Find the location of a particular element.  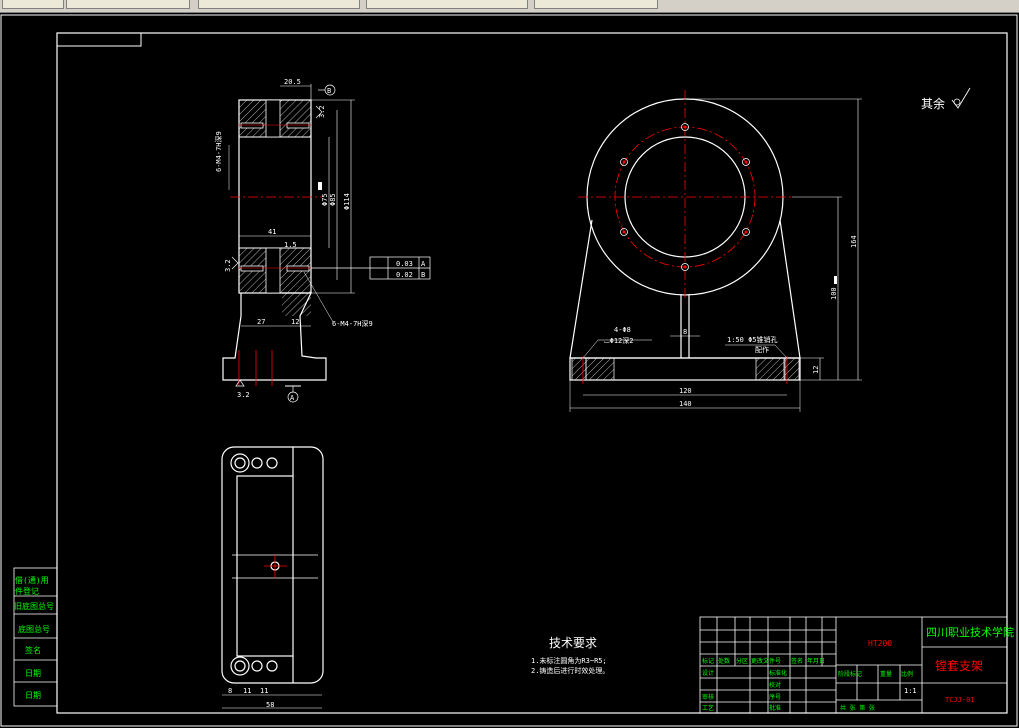

tech-line-2: 2.铸造后进行时效处理。 is located at coordinates (570, 670).